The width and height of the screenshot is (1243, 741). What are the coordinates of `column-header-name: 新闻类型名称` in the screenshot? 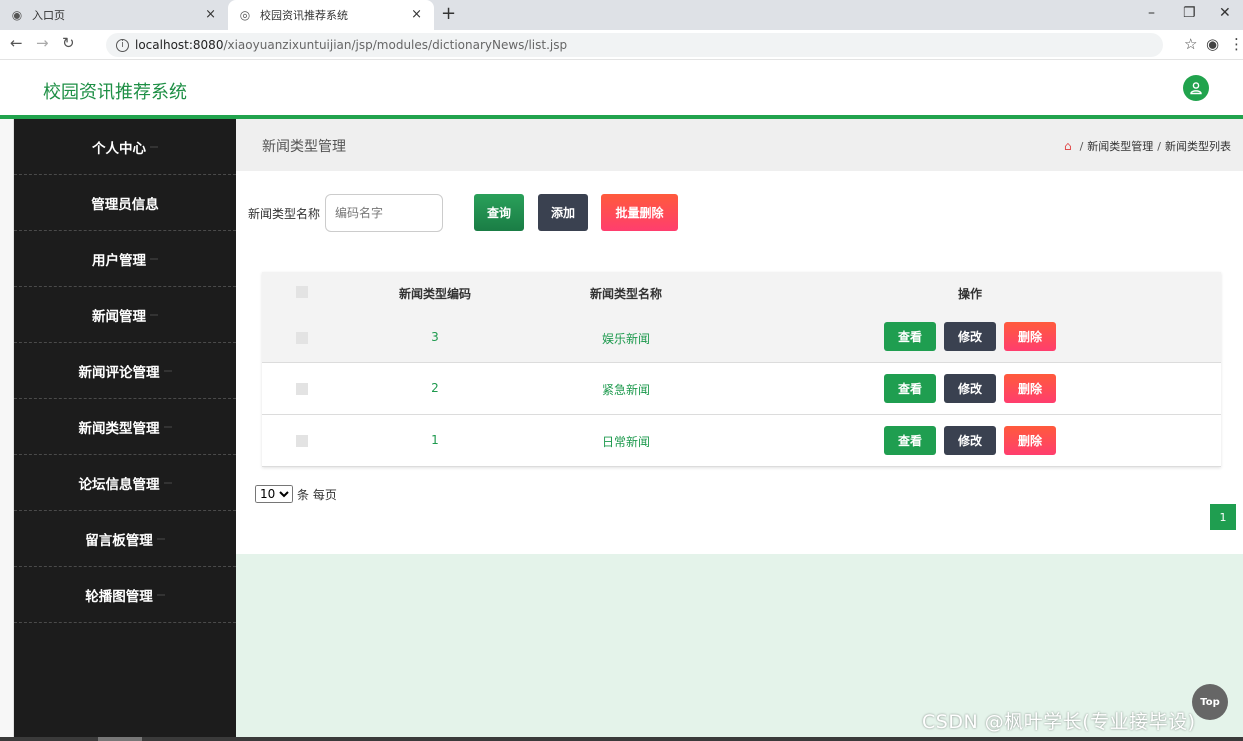 It's located at (626, 294).